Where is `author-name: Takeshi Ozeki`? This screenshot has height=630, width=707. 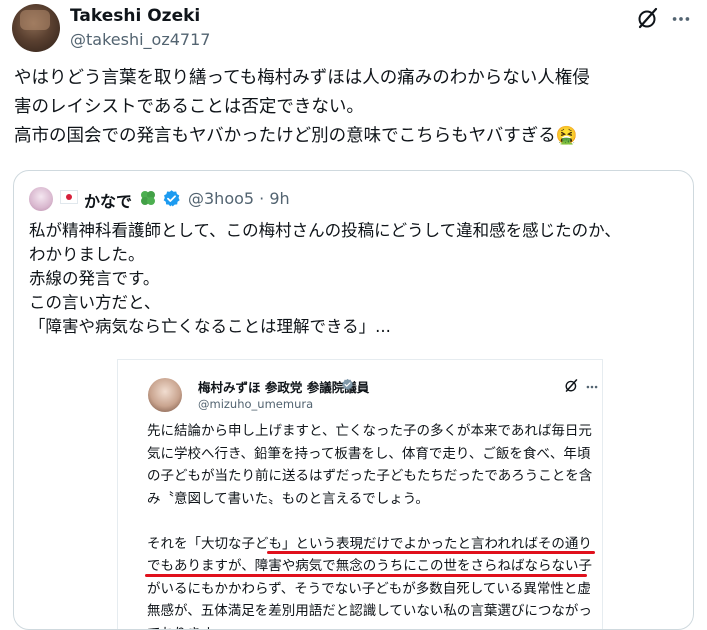
author-name: Takeshi Ozeki is located at coordinates (135, 16).